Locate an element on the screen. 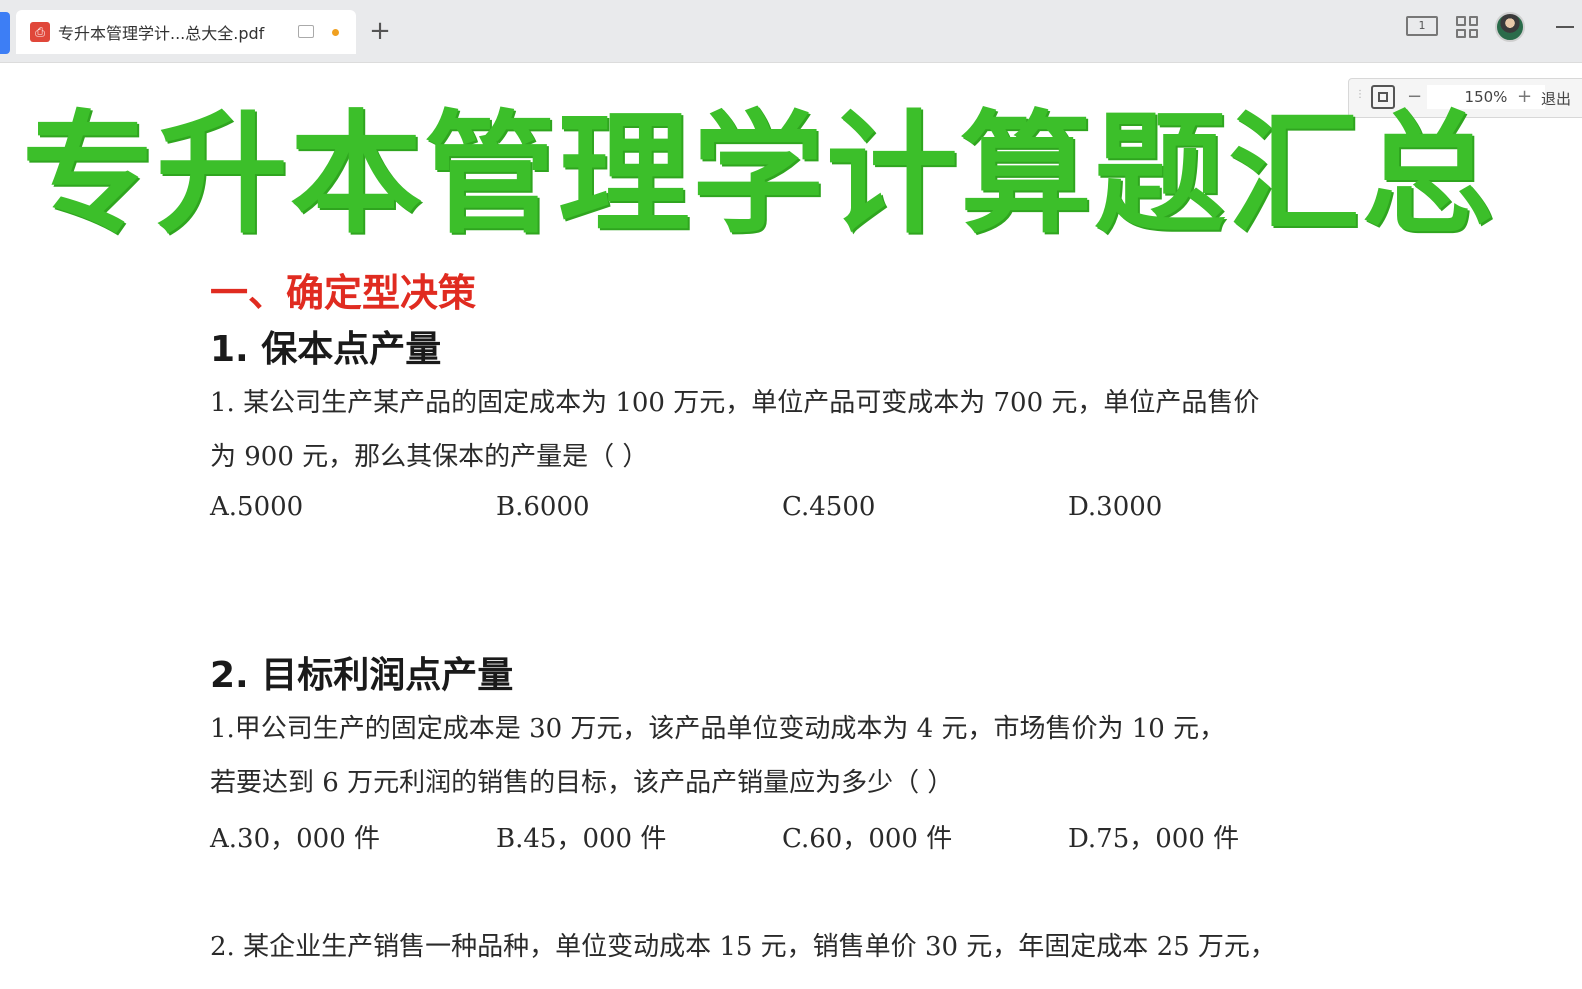 The image size is (1582, 989). screen-icon is located at coordinates (306, 31).